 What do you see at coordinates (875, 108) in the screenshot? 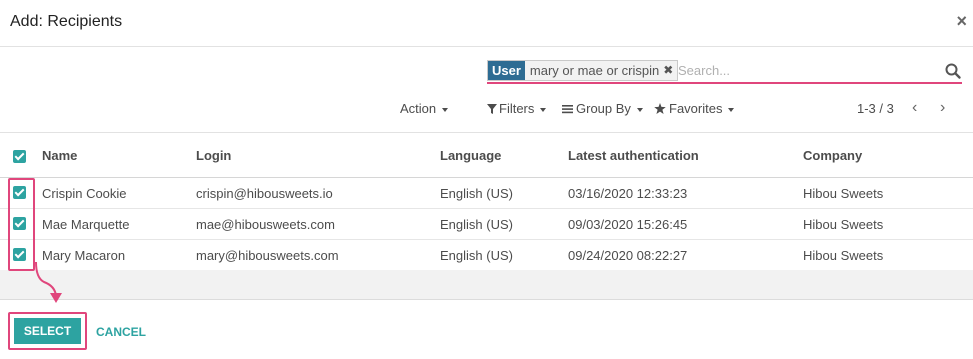
I see `pager-value: 1-3 / 3` at bounding box center [875, 108].